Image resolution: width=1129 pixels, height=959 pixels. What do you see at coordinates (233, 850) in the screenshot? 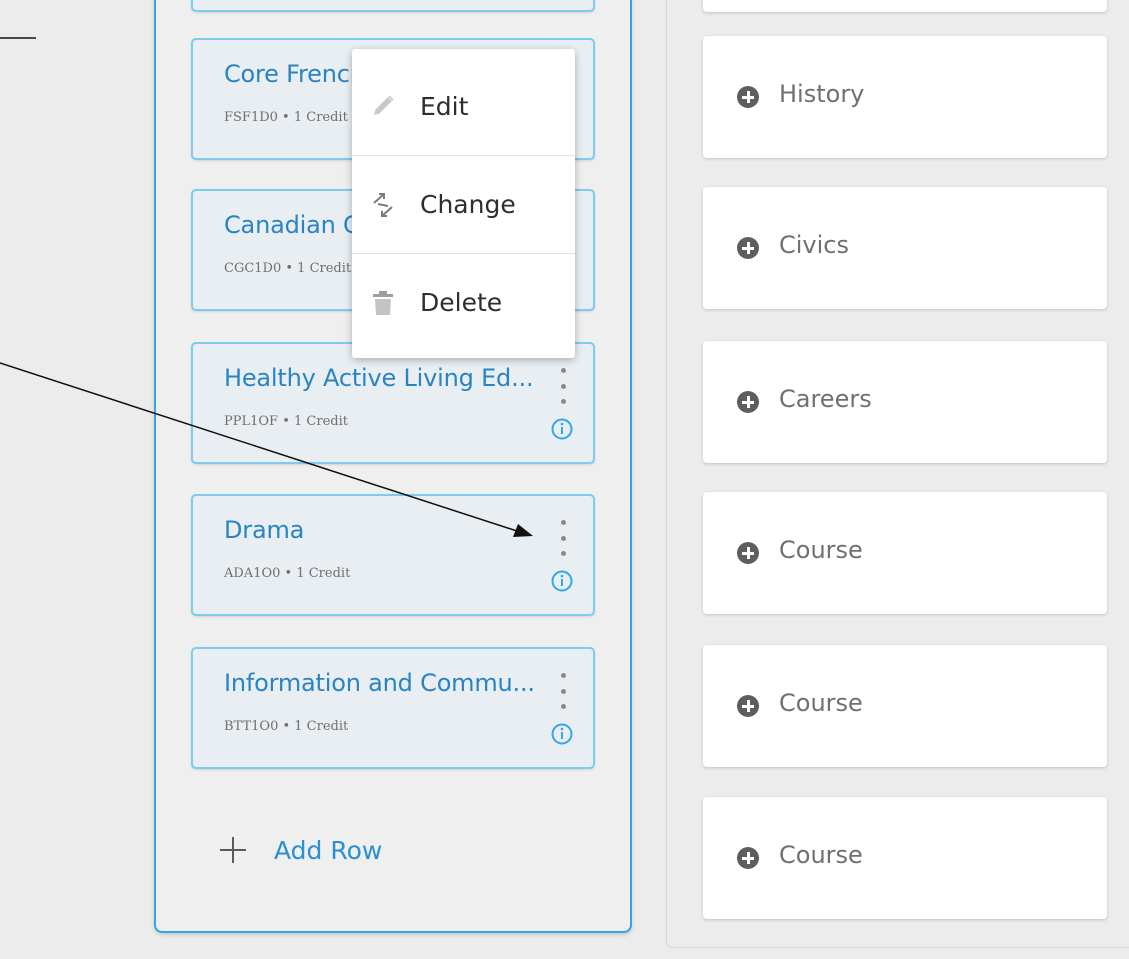
I see `plus-icon` at bounding box center [233, 850].